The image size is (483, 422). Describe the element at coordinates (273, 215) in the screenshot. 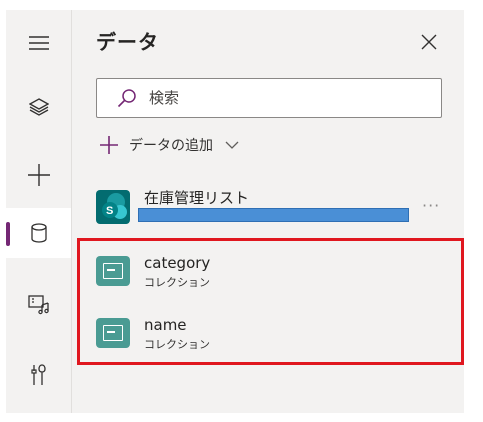

I see `redaction-bar` at that location.